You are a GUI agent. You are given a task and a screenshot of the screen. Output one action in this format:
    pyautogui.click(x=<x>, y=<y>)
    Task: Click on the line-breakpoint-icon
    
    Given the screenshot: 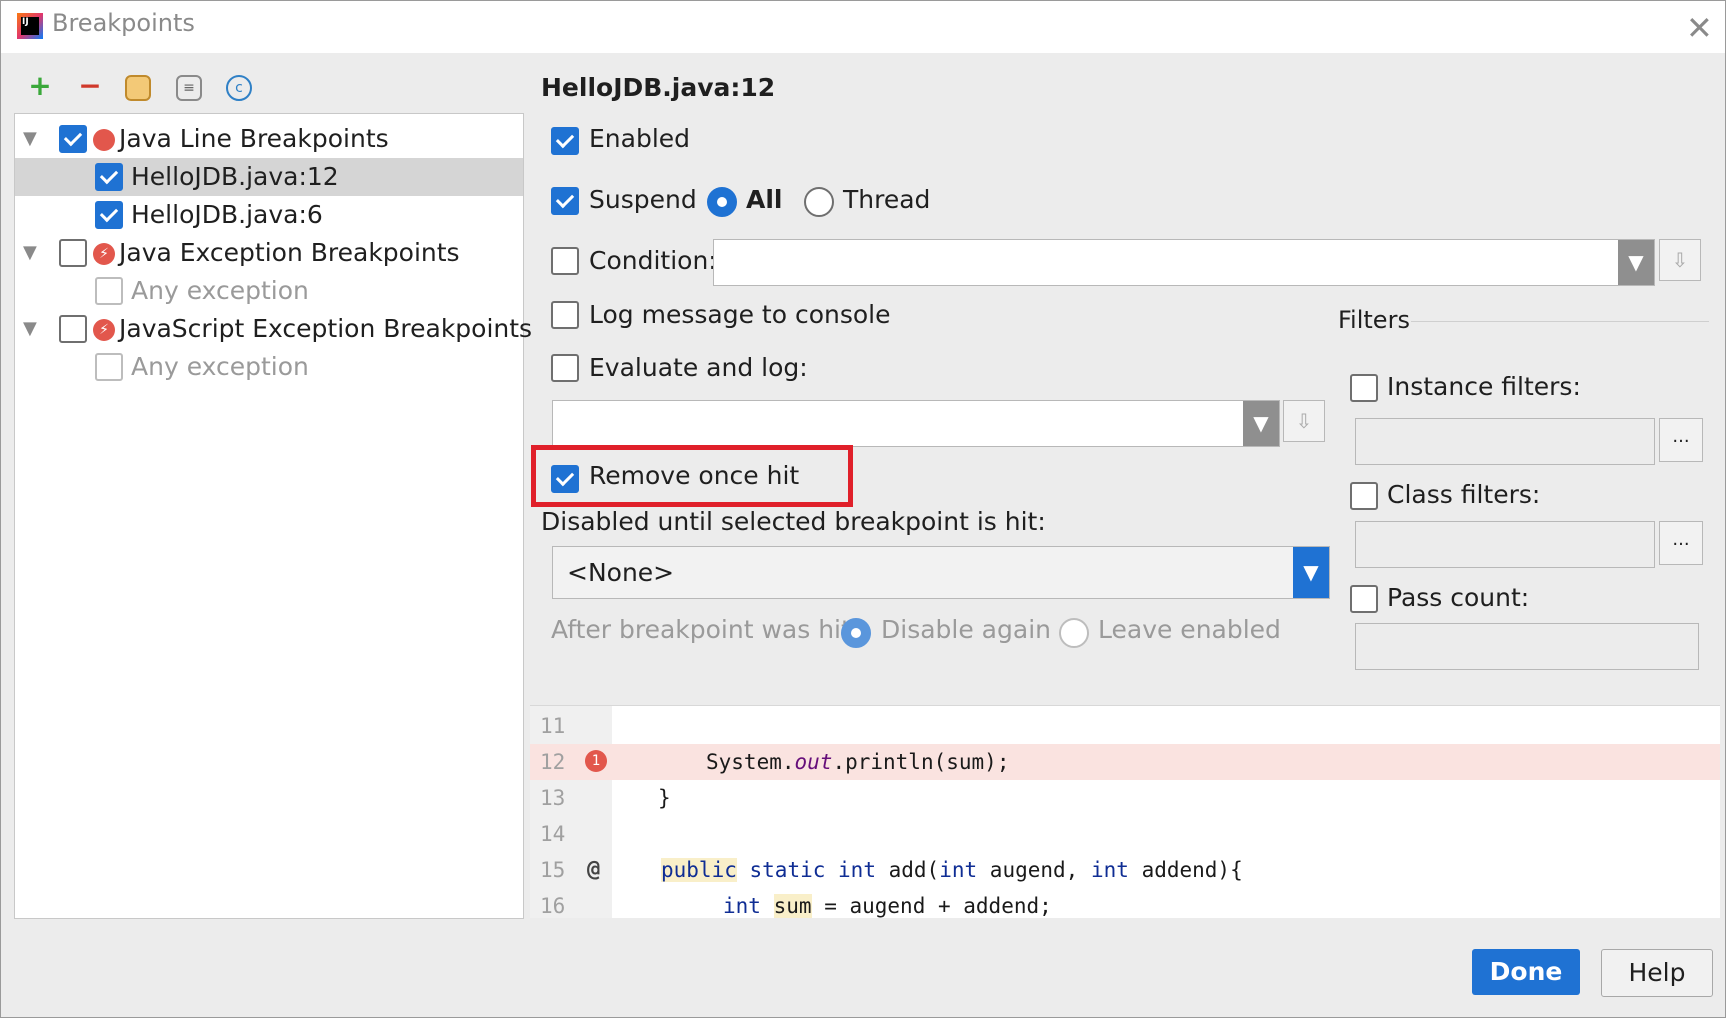 What is the action you would take?
    pyautogui.click(x=104, y=140)
    